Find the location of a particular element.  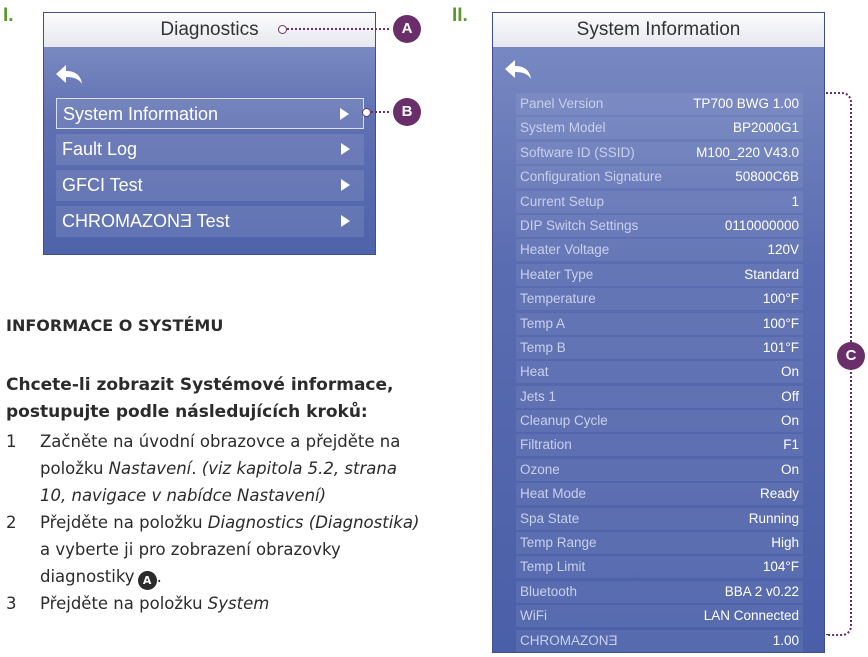

callout-b-leader is located at coordinates (380, 112).